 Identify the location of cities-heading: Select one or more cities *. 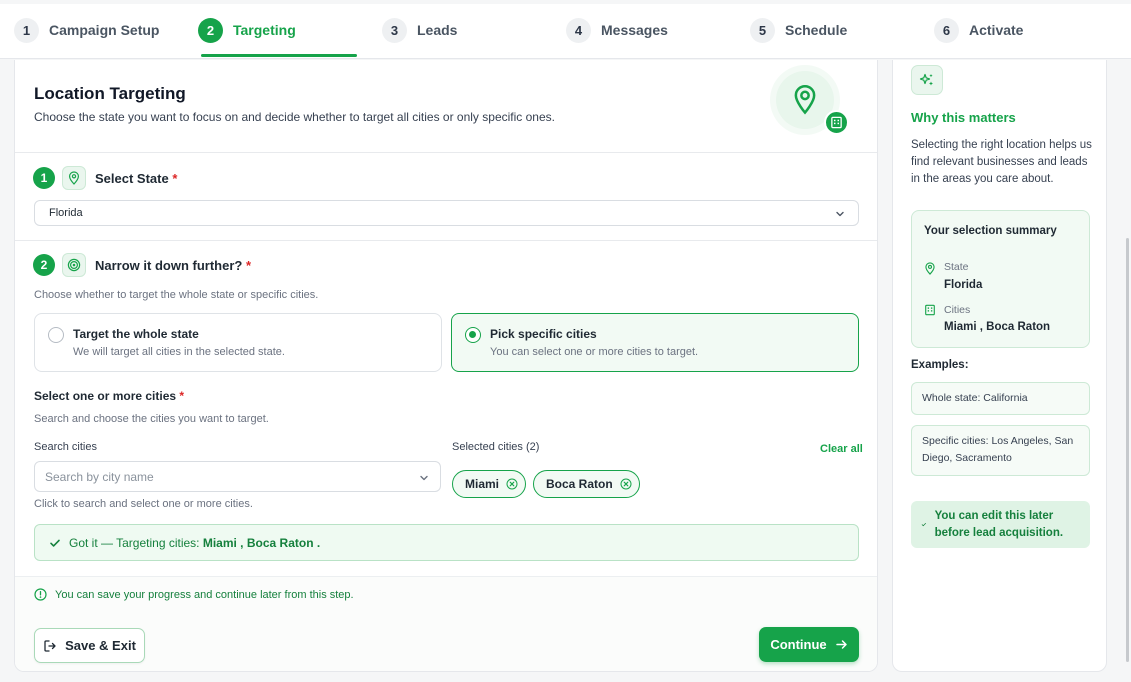
(109, 396).